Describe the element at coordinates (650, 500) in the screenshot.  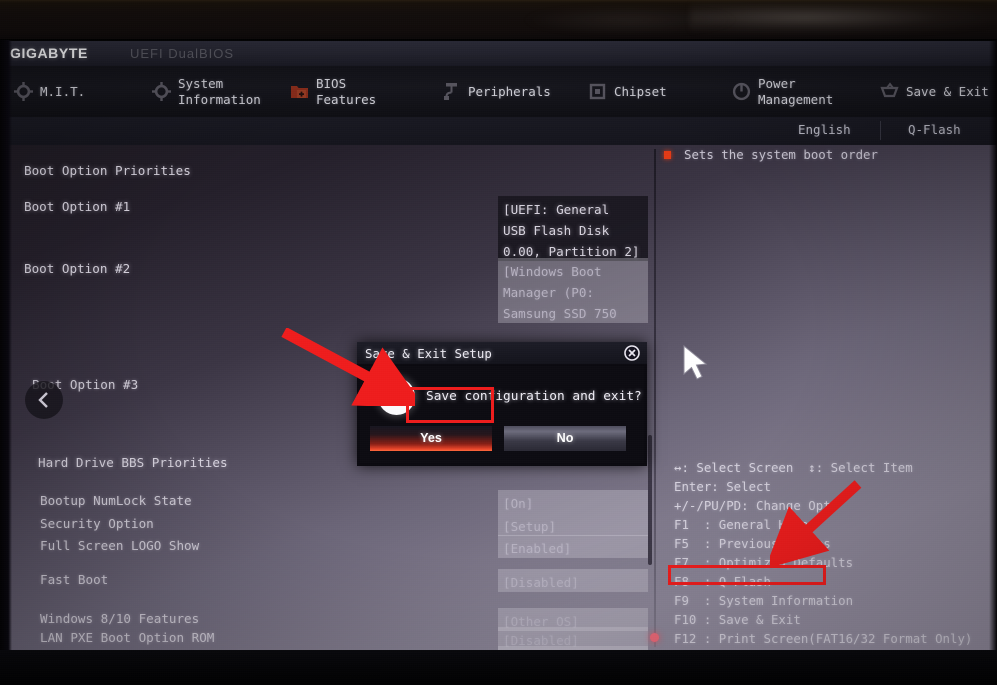
I see `vertical-scrollbar-thumb` at that location.